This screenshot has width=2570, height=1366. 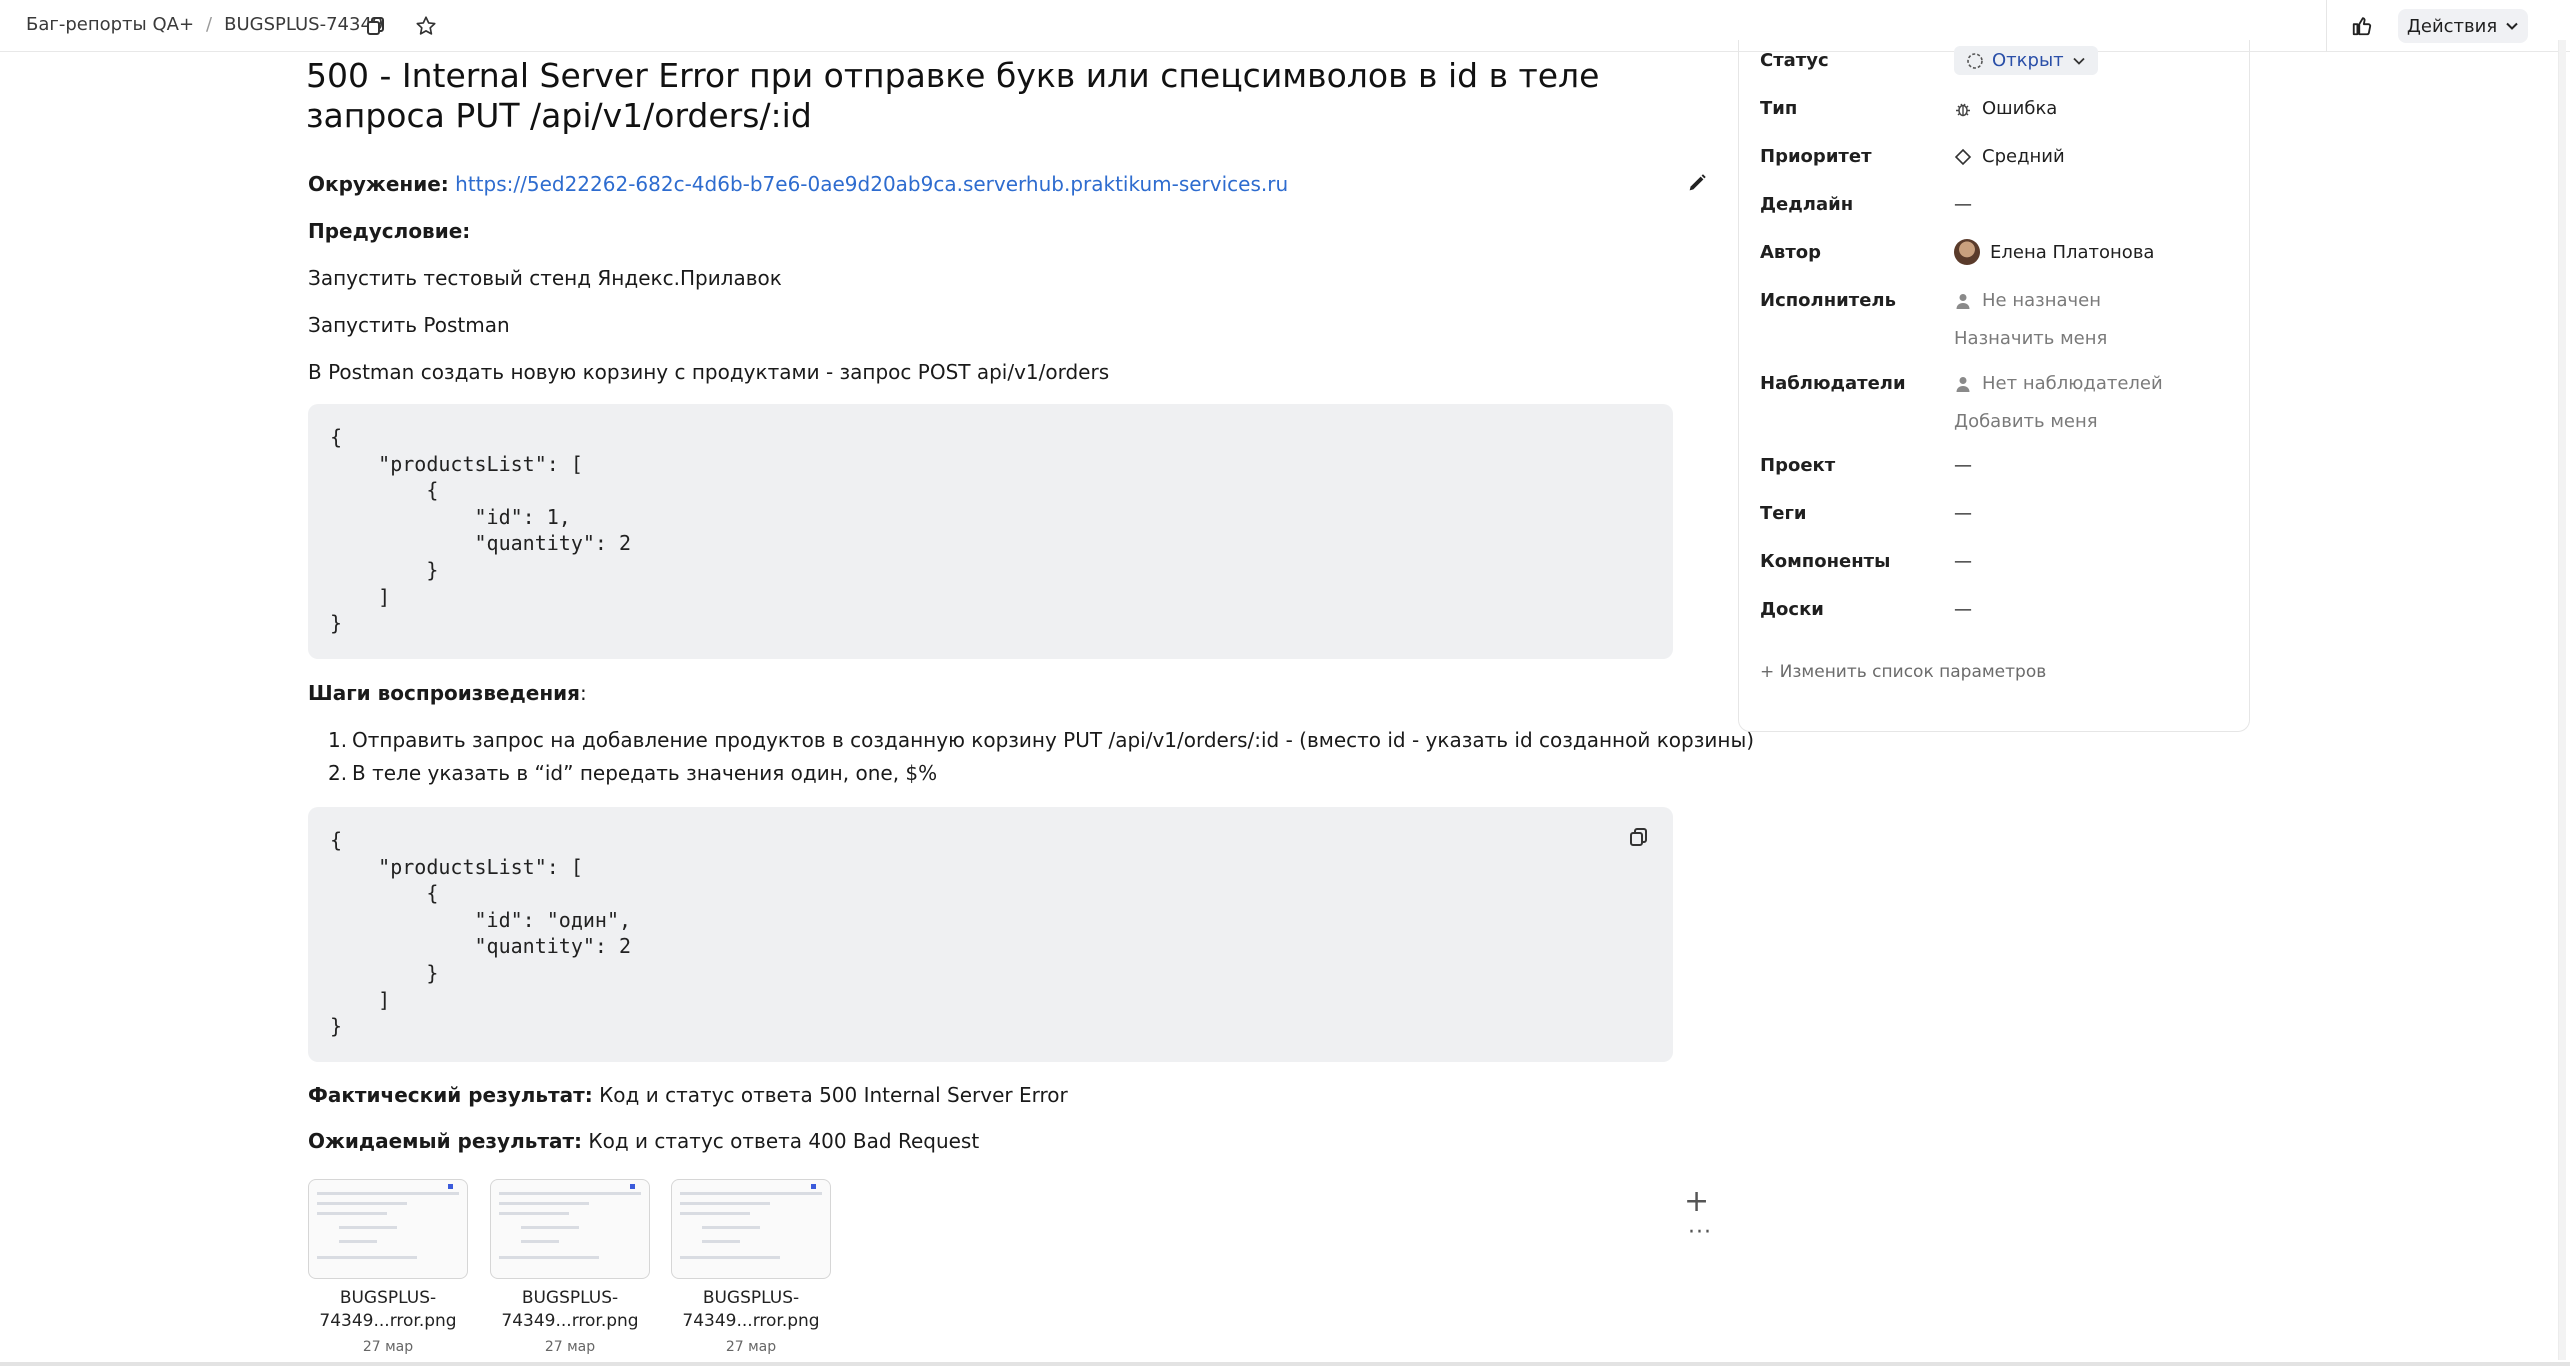 I want to click on status-pill: Открыт, so click(x=2026, y=60).